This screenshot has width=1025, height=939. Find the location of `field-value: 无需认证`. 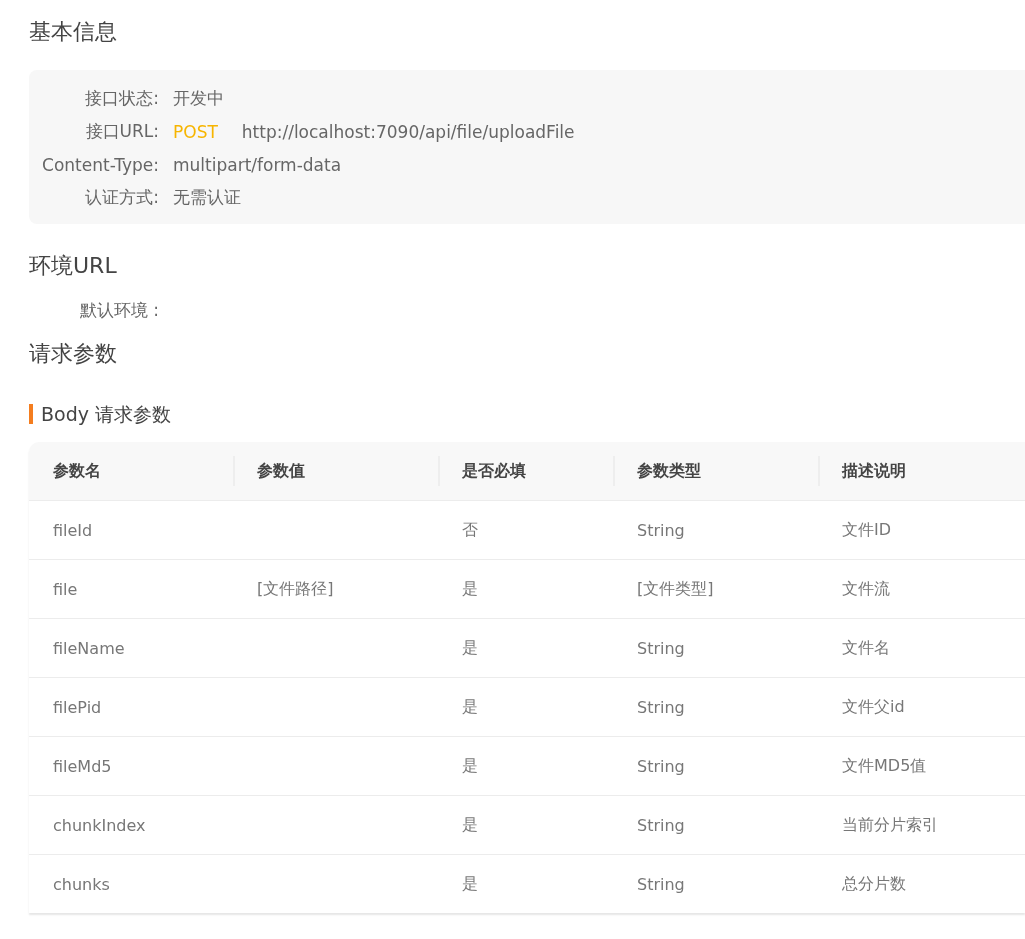

field-value: 无需认证 is located at coordinates (207, 197).